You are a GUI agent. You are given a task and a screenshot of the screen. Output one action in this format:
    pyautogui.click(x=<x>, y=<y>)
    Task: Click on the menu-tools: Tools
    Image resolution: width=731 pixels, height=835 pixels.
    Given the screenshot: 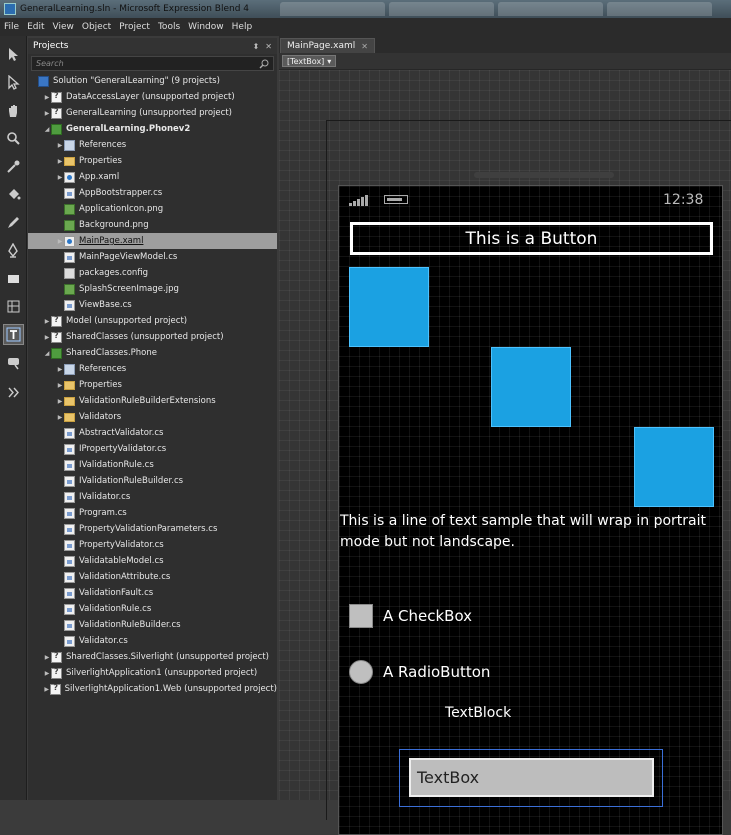 What is the action you would take?
    pyautogui.click(x=169, y=27)
    